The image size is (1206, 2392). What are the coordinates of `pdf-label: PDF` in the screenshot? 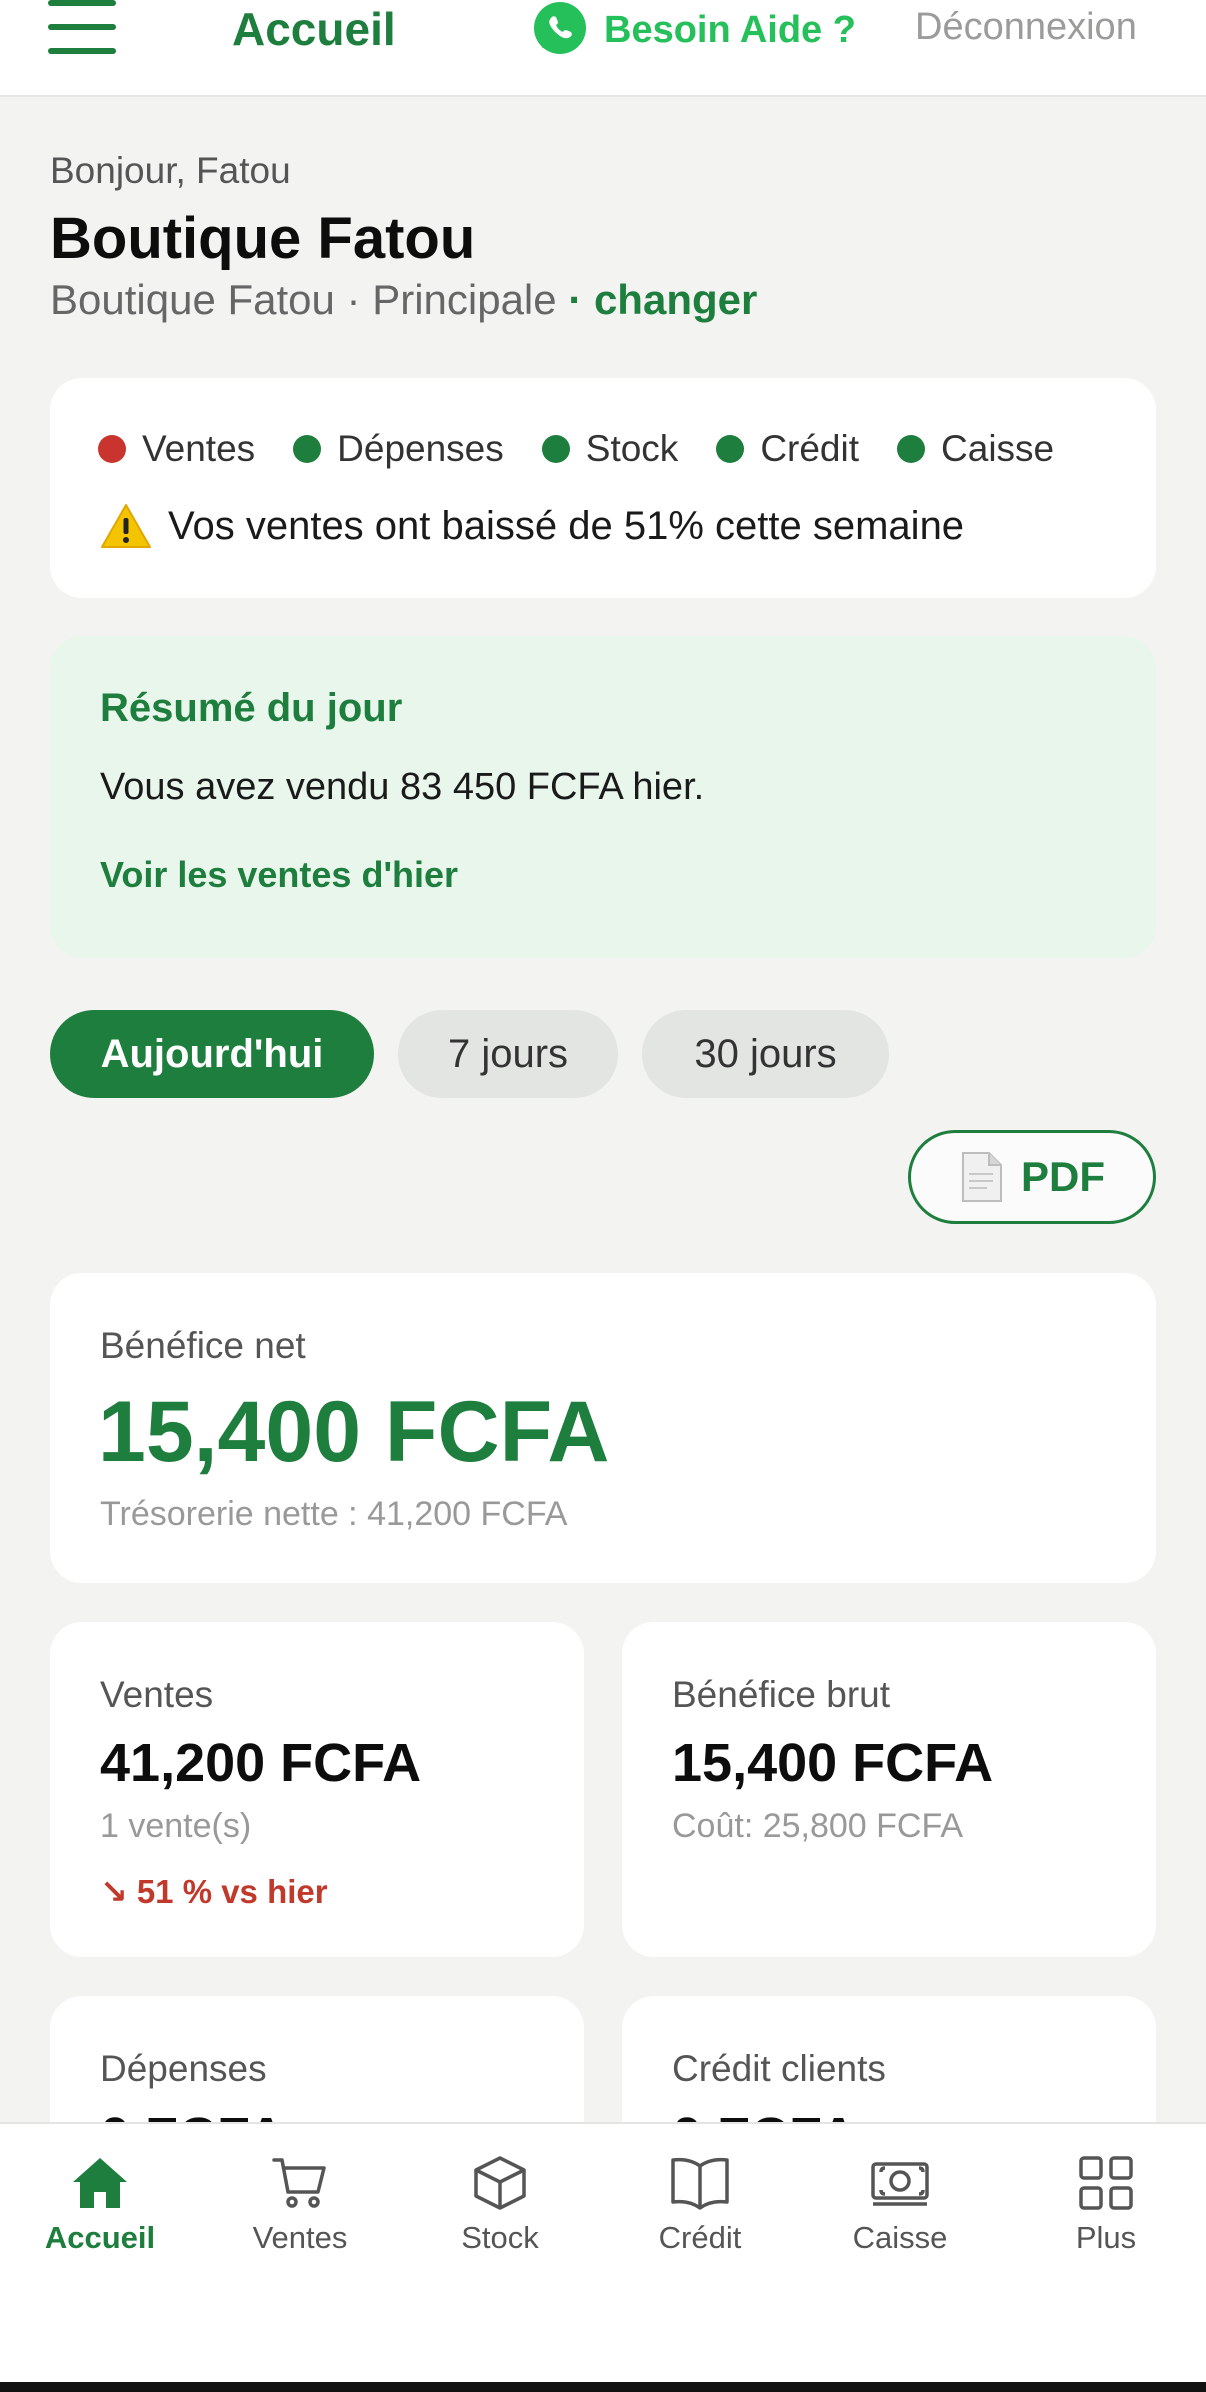 It's located at (1063, 1176).